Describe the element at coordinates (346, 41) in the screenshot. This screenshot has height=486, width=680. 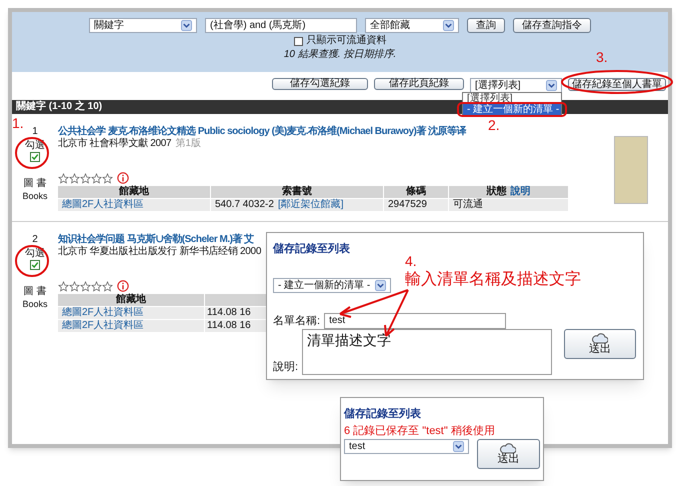
I see `available-label: 只顯示可流通資料` at that location.